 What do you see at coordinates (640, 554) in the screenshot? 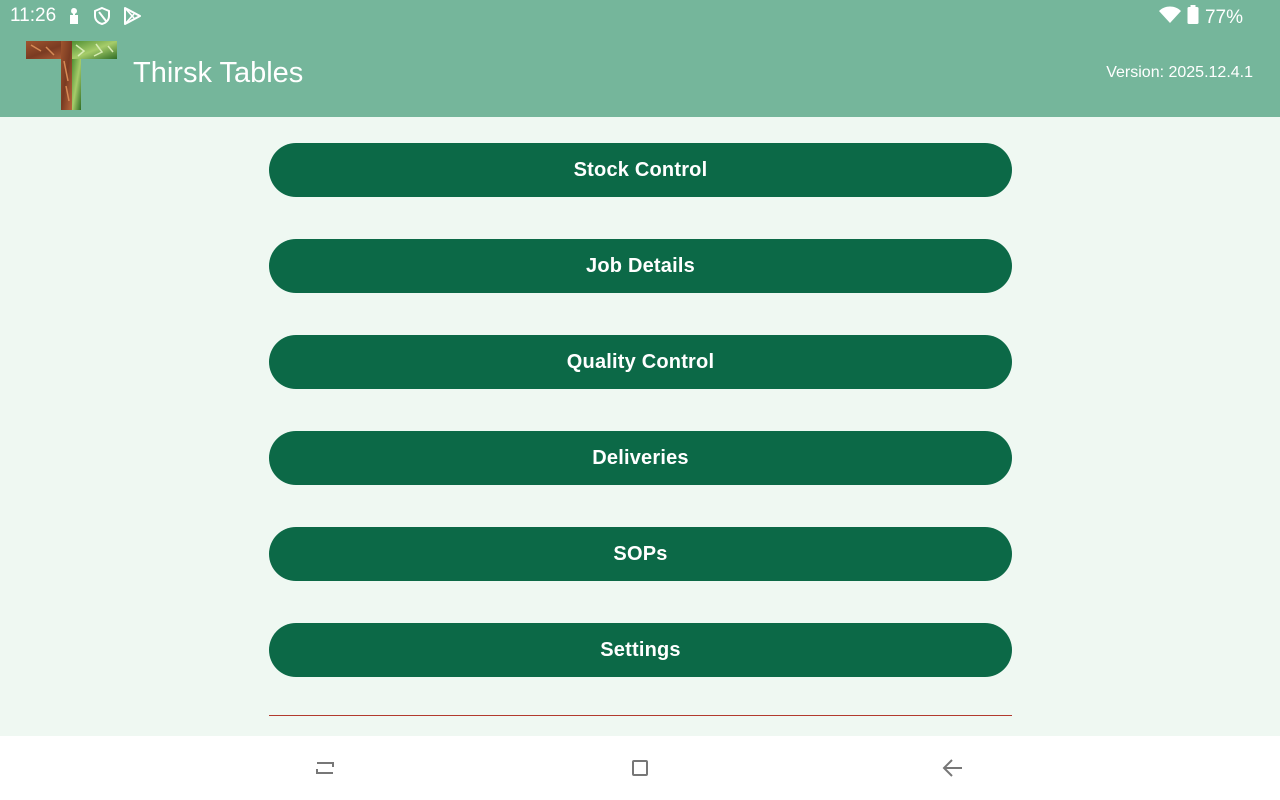
I see `sops-button: SOPs` at bounding box center [640, 554].